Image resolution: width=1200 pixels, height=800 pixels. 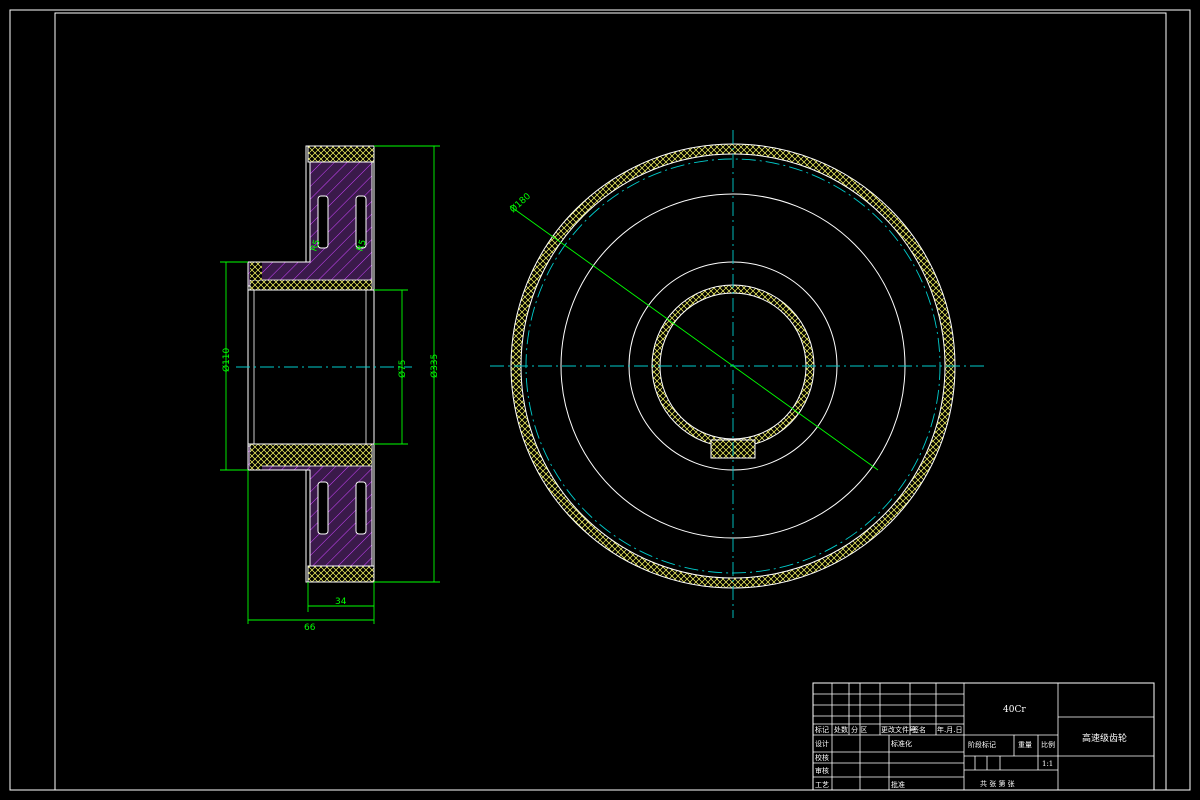 What do you see at coordinates (822, 743) in the screenshot?
I see `tb-row-design: 设计` at bounding box center [822, 743].